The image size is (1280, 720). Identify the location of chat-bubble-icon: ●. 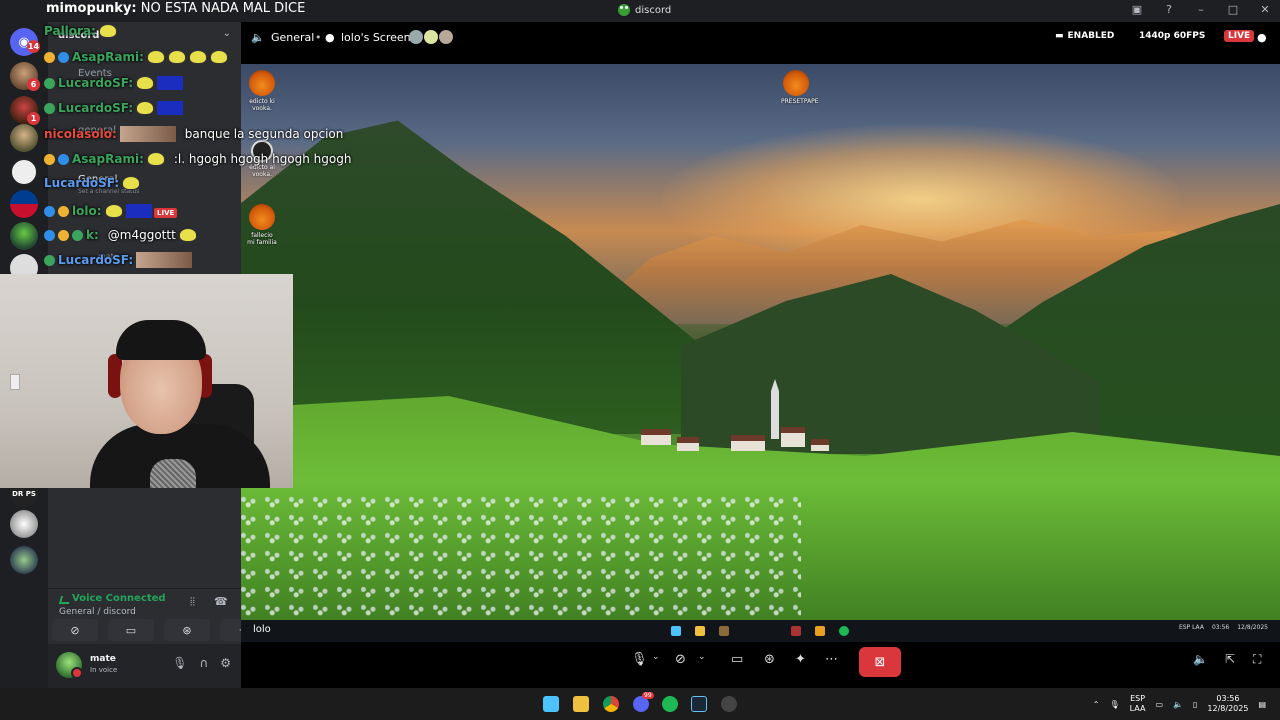
(1262, 37).